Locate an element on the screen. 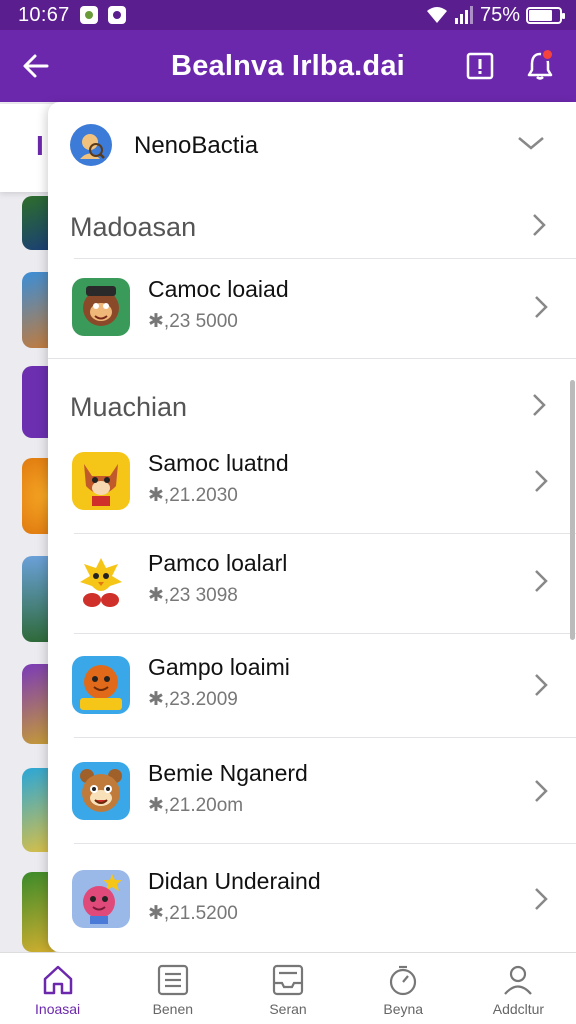 The height and width of the screenshot is (1024, 576). user-search-icon is located at coordinates (91, 145).